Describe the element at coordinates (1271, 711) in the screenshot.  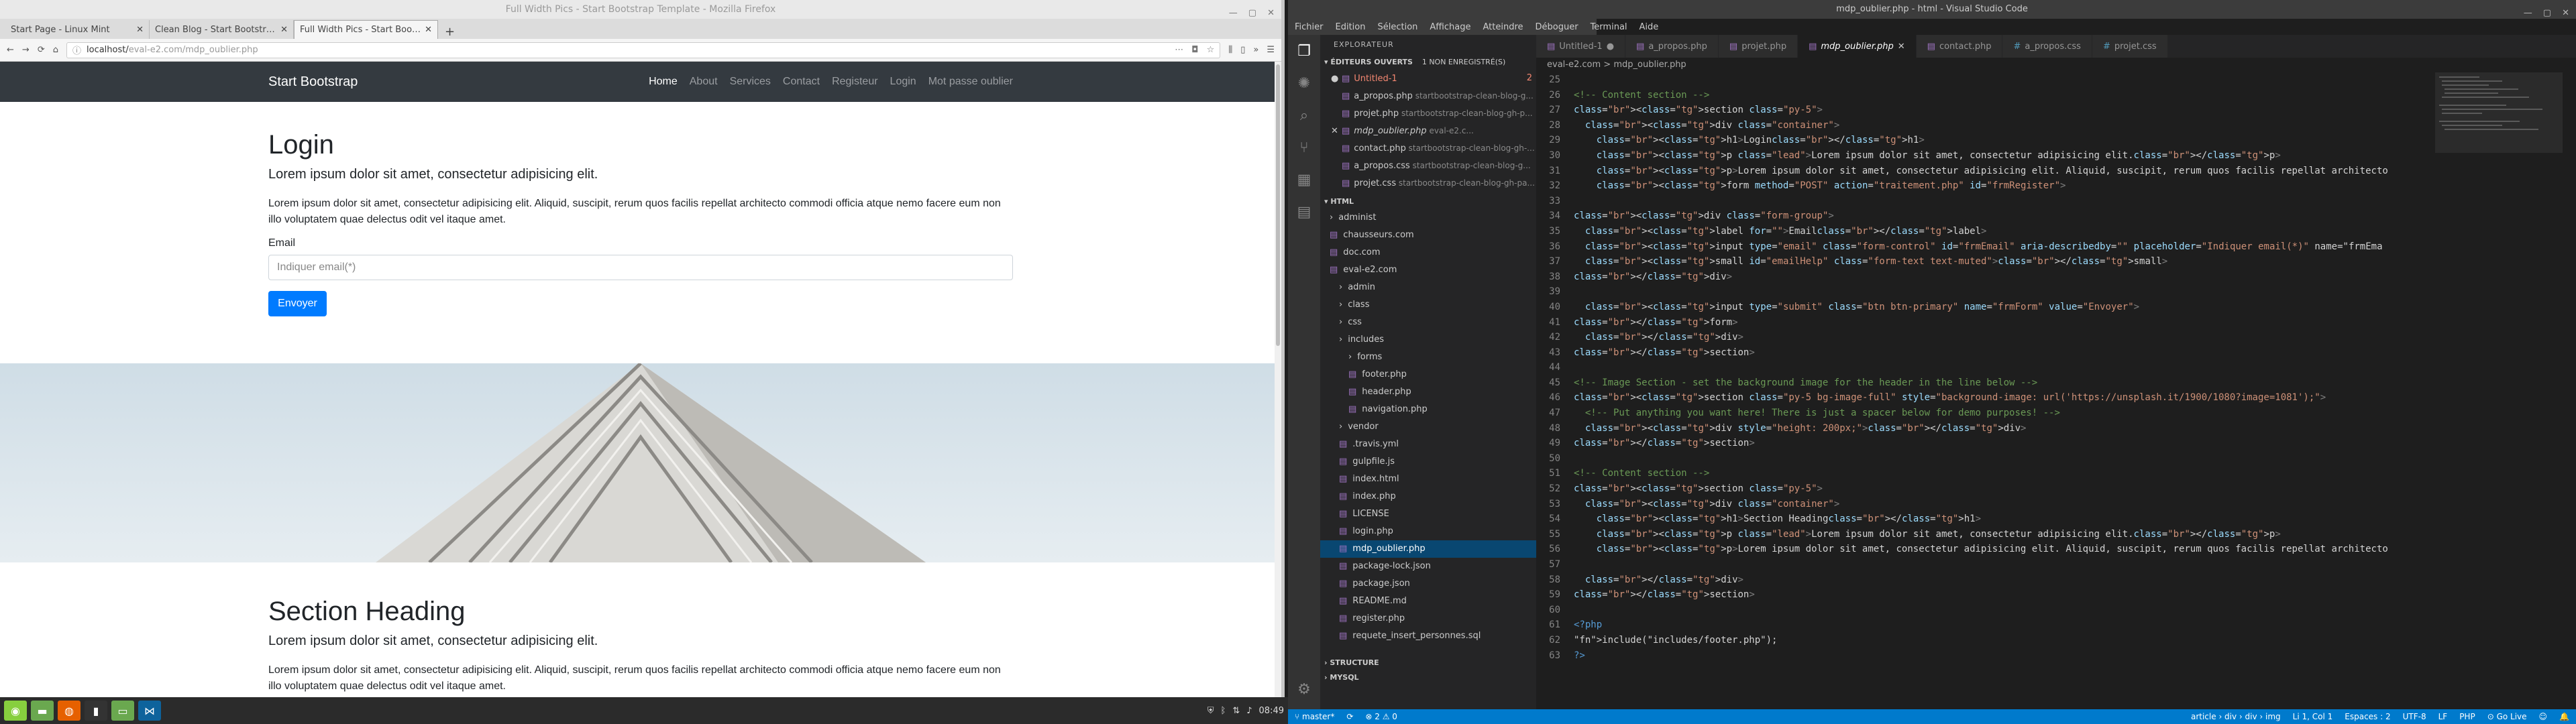
I see `clock: 08:49` at that location.